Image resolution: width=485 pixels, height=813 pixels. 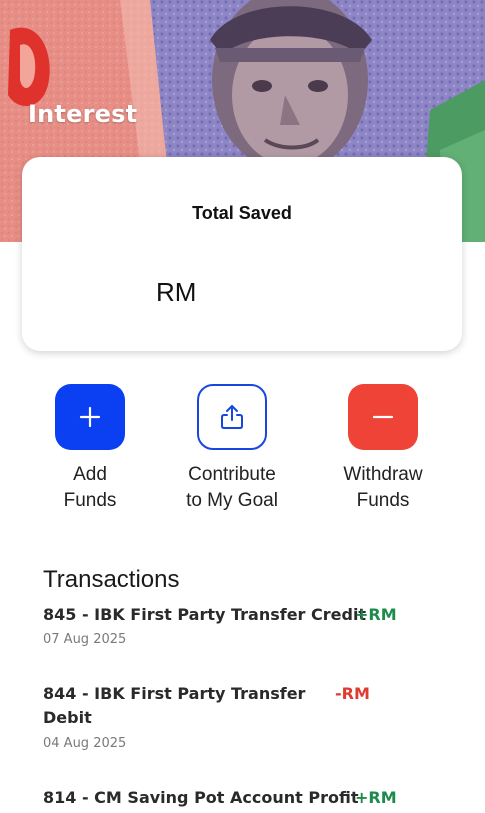 I want to click on transaction-date: 07 Aug 2025, so click(x=85, y=639).